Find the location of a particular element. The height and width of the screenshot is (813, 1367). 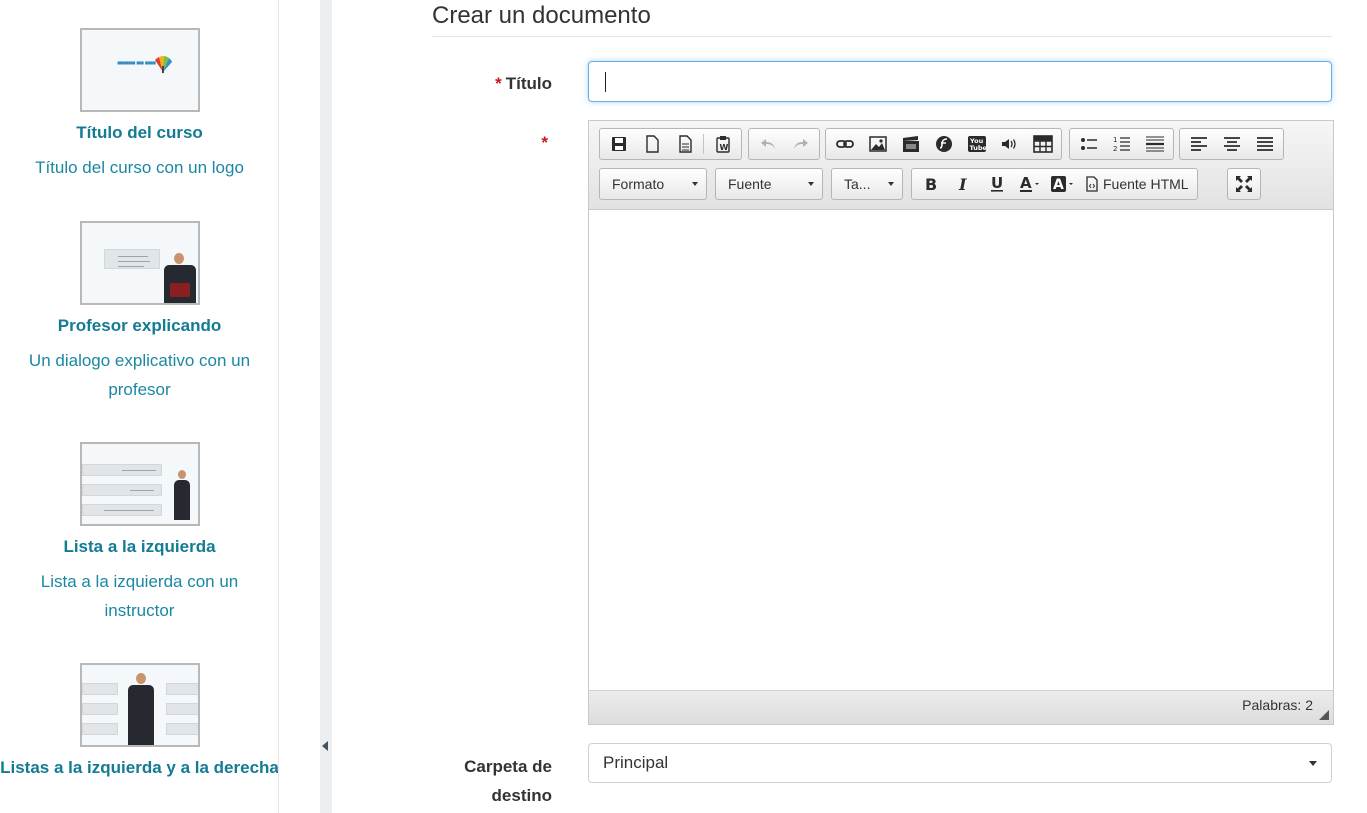

source-icon is located at coordinates (1092, 184).